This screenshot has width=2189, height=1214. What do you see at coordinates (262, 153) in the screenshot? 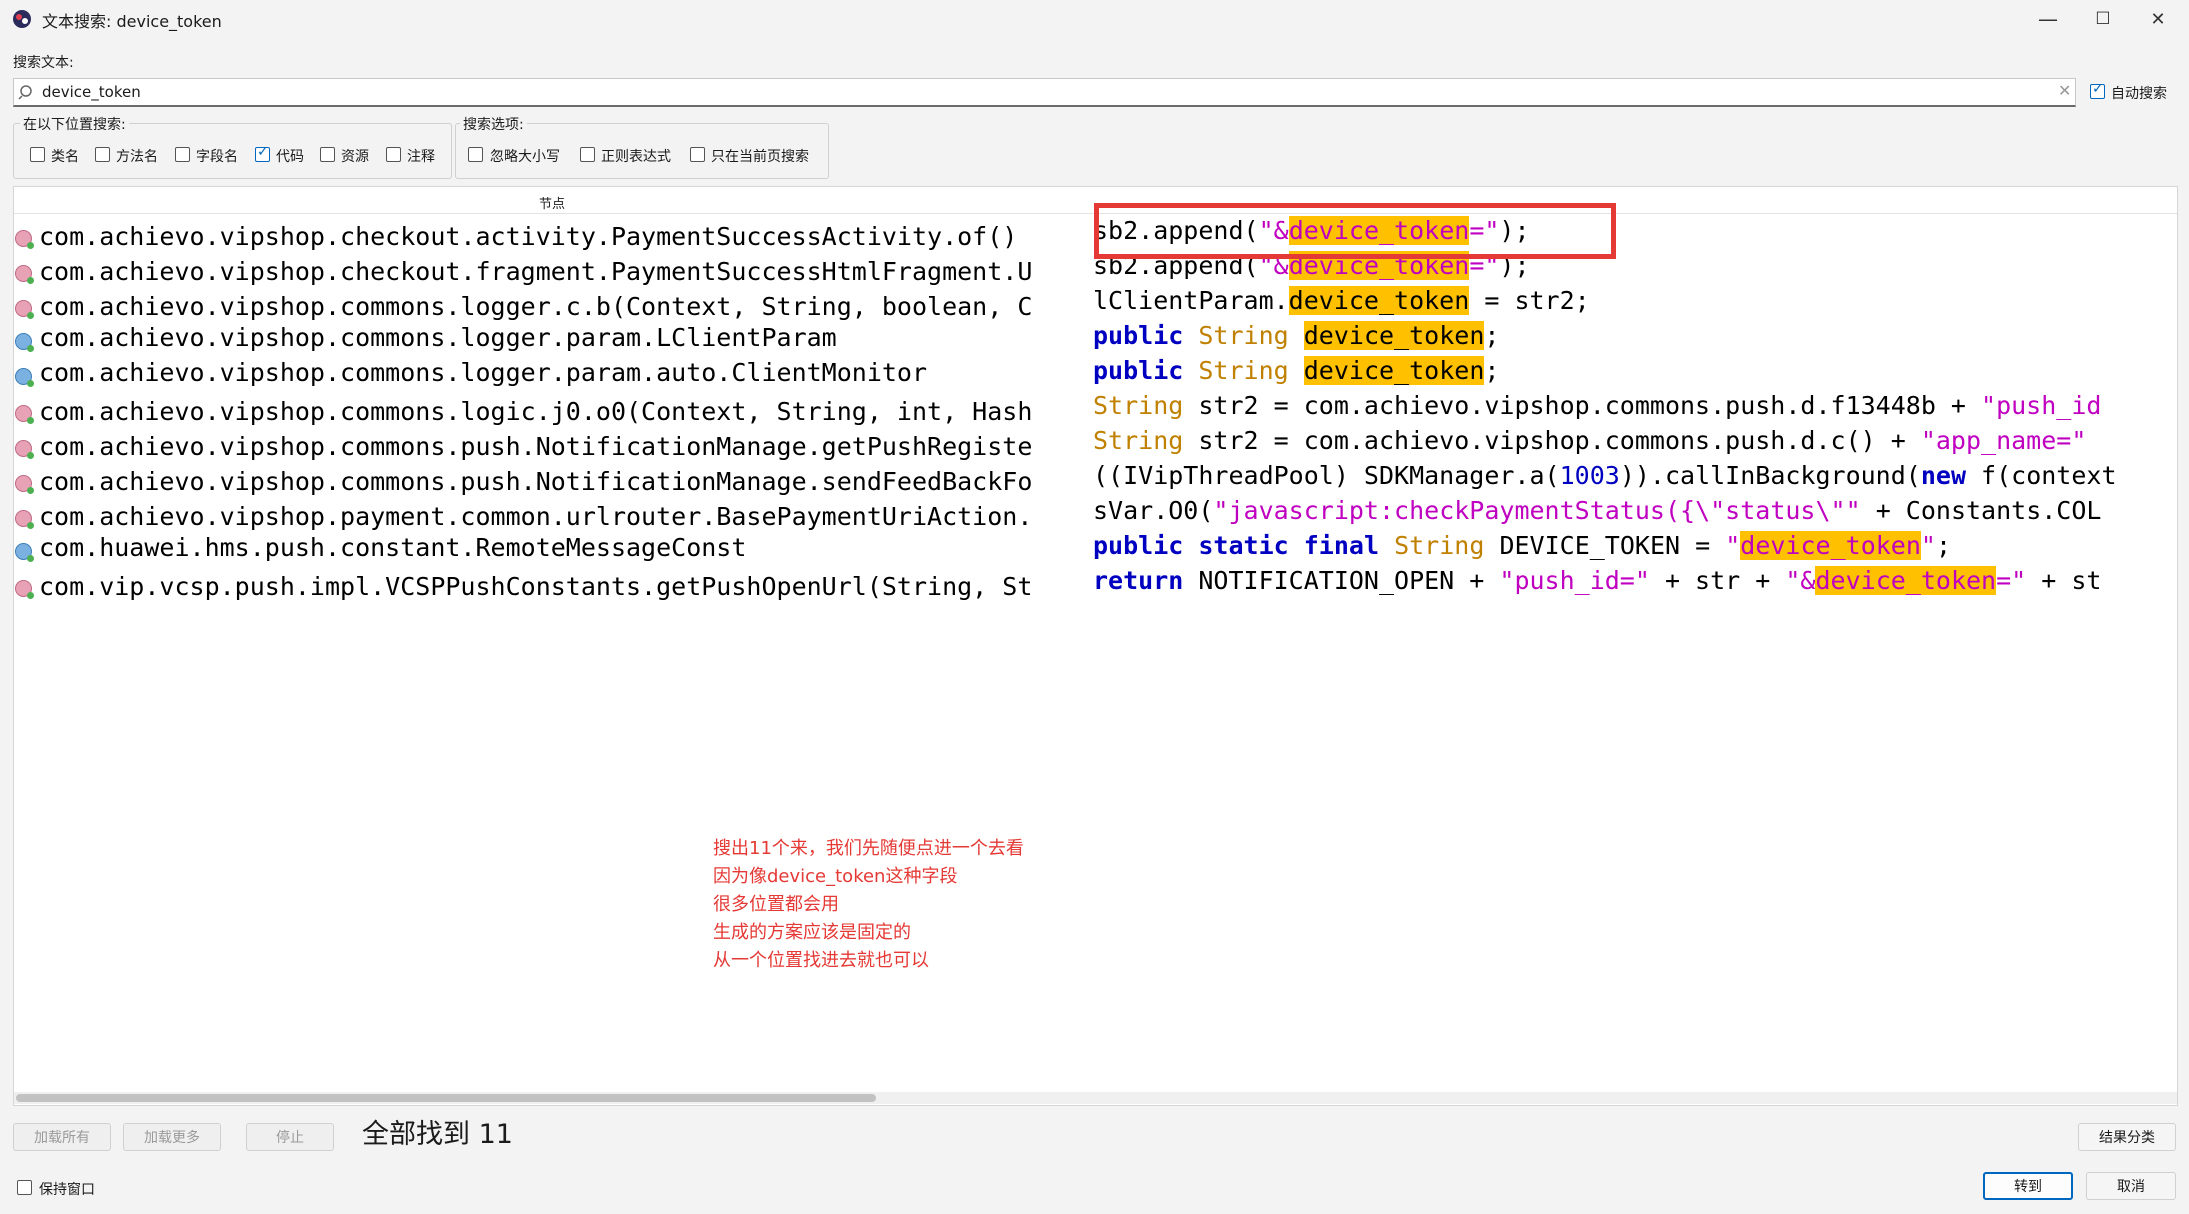
I see `checkbox-code` at bounding box center [262, 153].